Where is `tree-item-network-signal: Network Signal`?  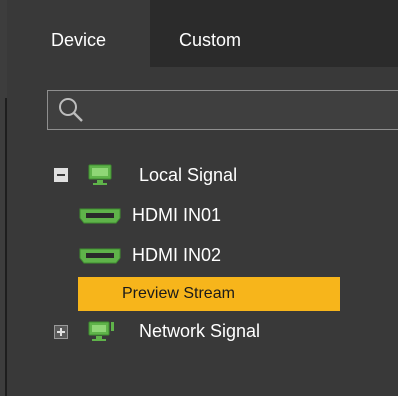 tree-item-network-signal: Network Signal is located at coordinates (207, 331).